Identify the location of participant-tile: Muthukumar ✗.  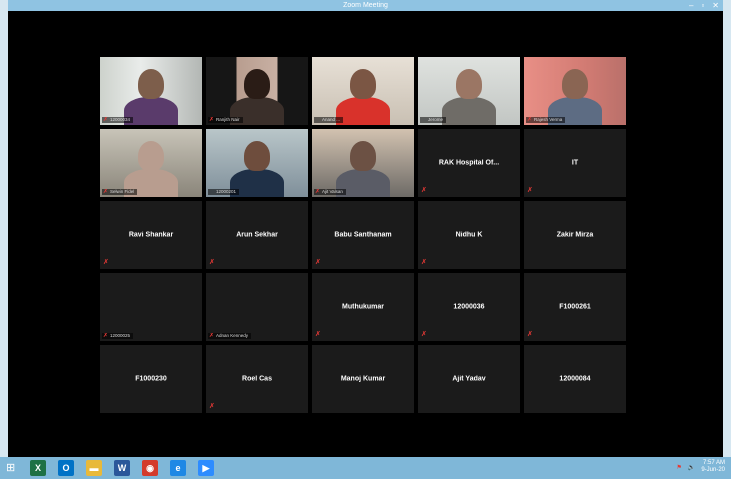
(363, 307).